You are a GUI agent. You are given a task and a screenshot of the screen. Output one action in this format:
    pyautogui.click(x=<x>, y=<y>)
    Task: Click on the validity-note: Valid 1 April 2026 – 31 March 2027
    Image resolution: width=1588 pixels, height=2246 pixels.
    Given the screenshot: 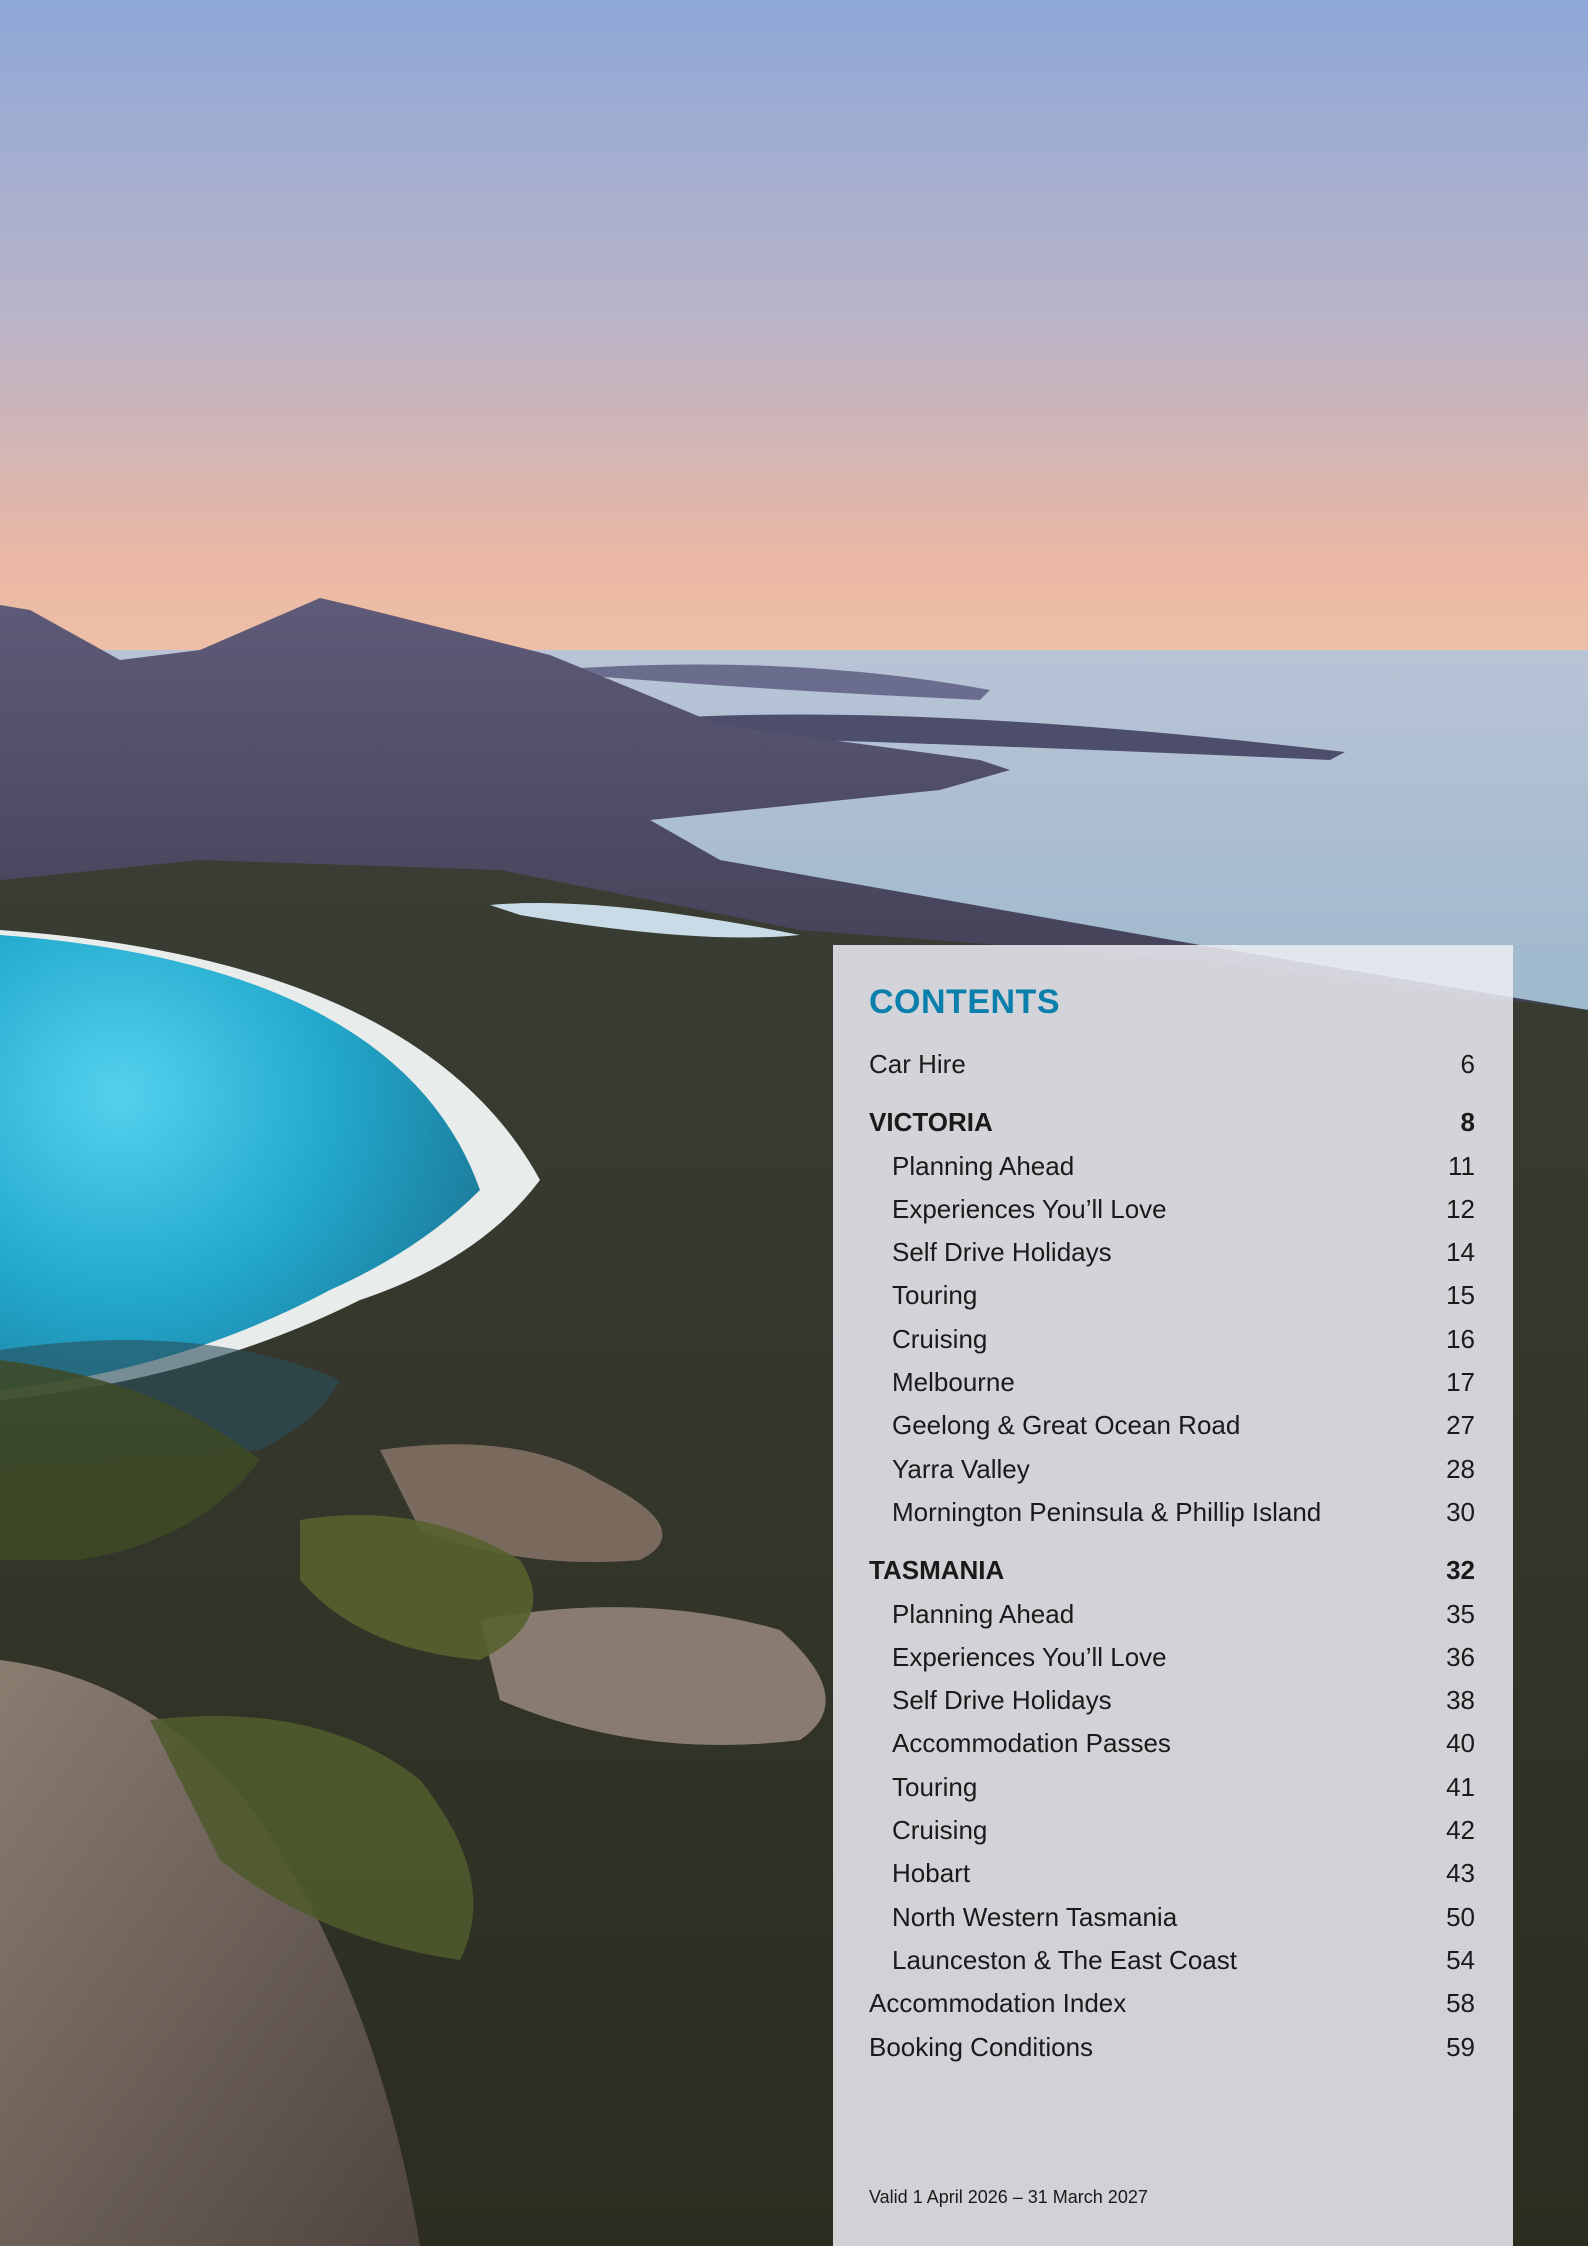 What is the action you would take?
    pyautogui.click(x=1008, y=2197)
    